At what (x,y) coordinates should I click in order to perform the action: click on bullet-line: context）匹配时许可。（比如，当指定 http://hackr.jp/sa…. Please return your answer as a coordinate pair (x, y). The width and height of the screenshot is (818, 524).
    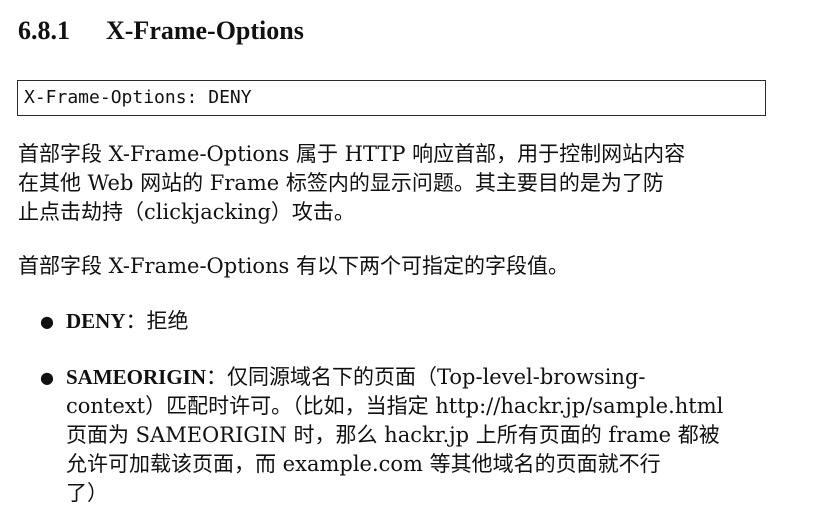
    Looking at the image, I should click on (395, 406).